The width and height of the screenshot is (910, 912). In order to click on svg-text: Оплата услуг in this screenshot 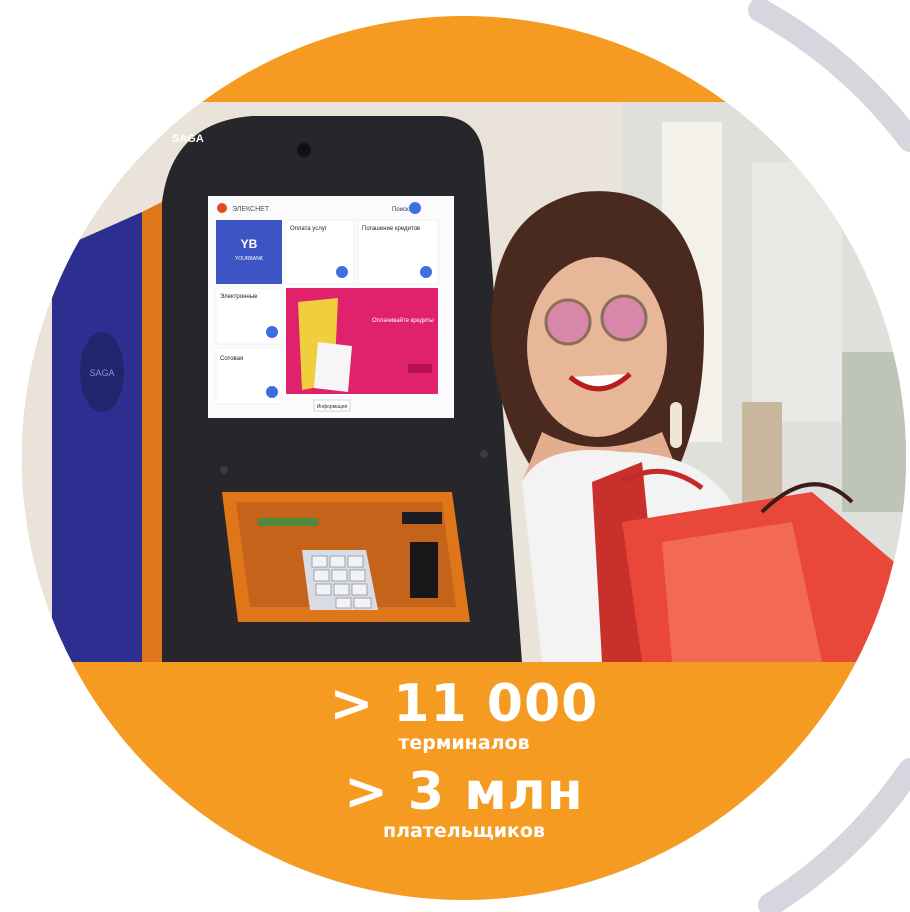, I will do `click(309, 229)`.